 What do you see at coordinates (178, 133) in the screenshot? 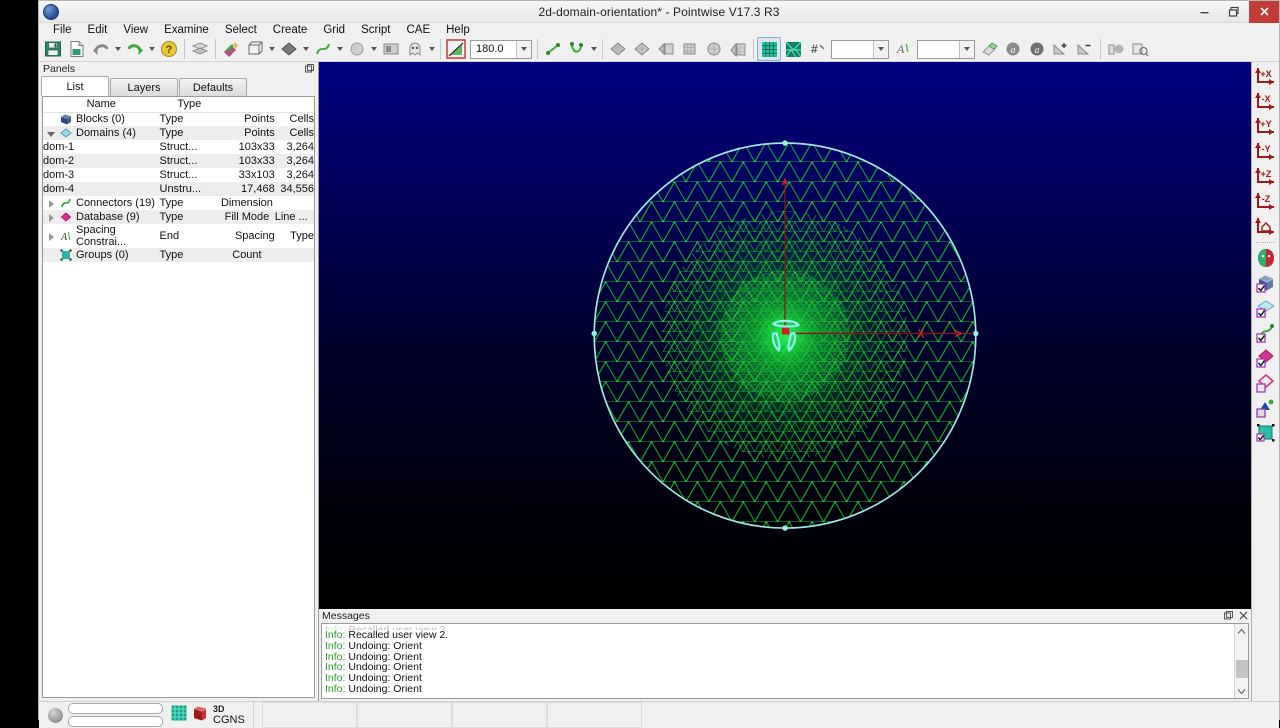
I see `table-row: Domains (4) Type Points Cells` at bounding box center [178, 133].